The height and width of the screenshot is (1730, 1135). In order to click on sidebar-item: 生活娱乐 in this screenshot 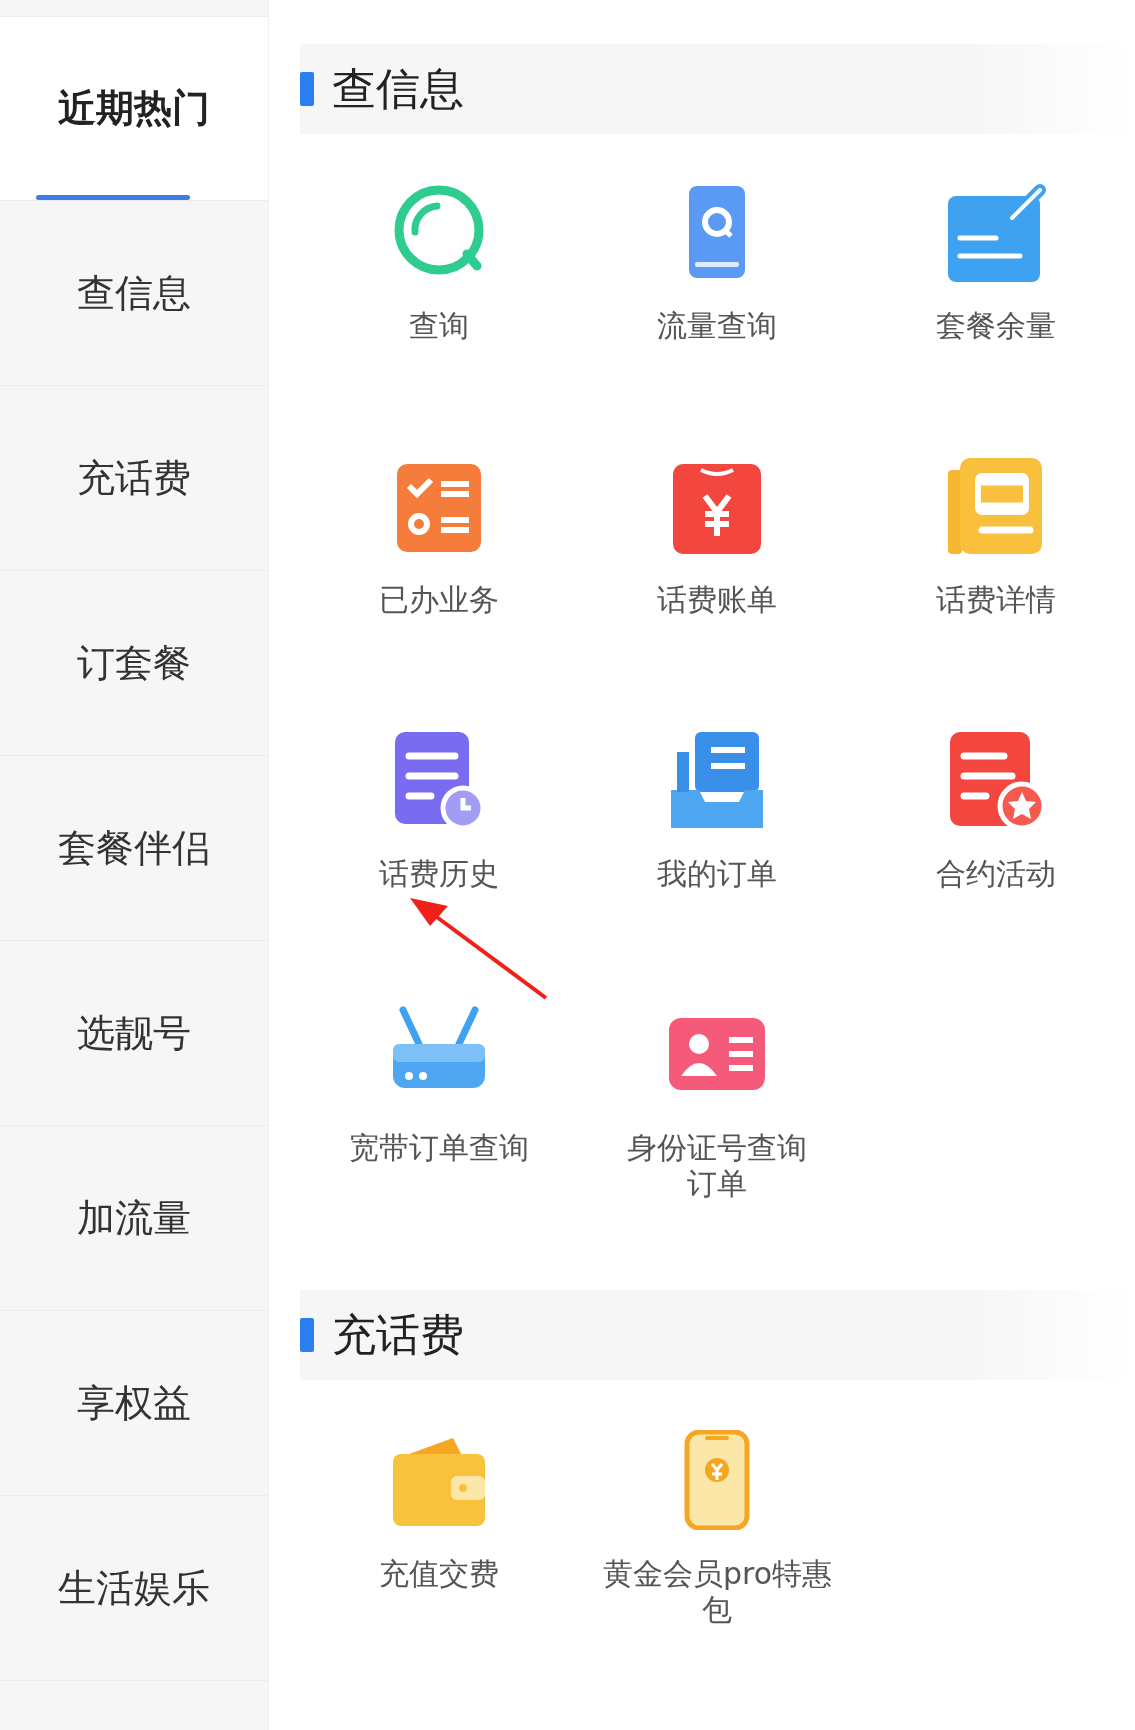, I will do `click(134, 1588)`.